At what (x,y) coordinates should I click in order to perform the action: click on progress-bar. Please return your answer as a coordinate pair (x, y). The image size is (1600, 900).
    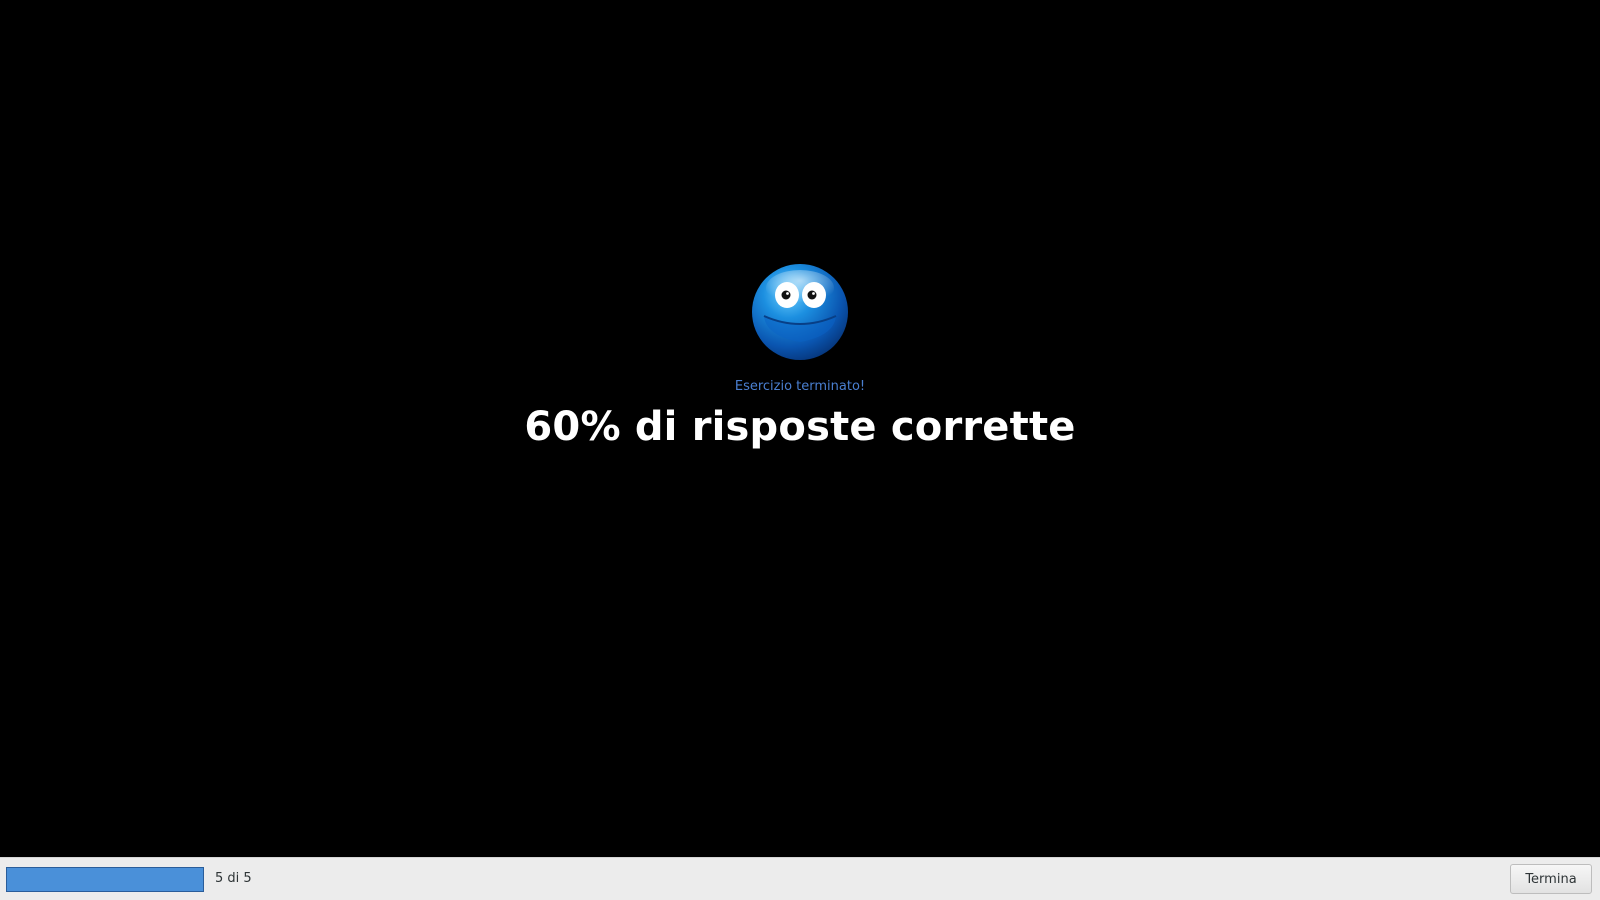
    Looking at the image, I should click on (105, 879).